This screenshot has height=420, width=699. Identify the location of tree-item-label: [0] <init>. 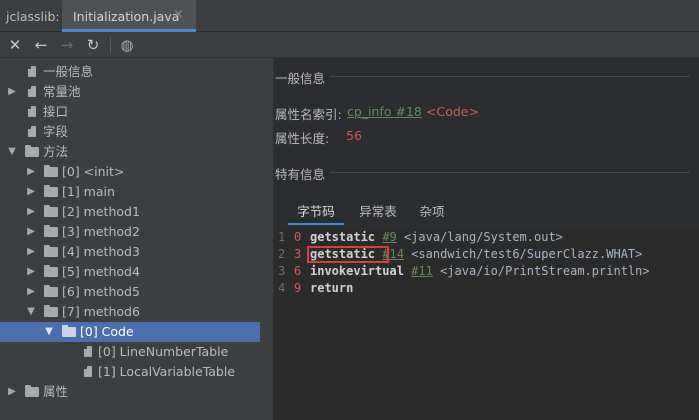
(93, 171).